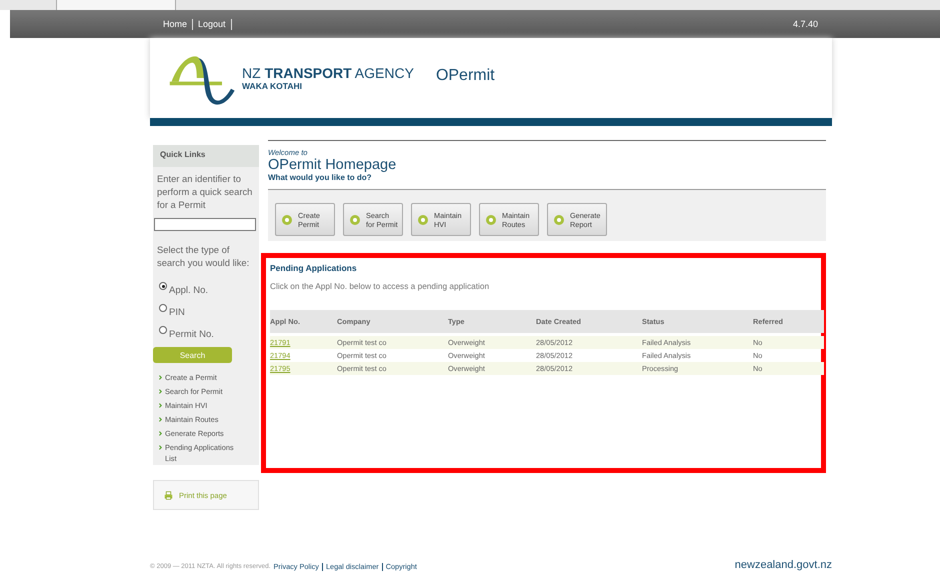  Describe the element at coordinates (320, 177) in the screenshot. I see `page-subtitle: What would you like to do?` at that location.